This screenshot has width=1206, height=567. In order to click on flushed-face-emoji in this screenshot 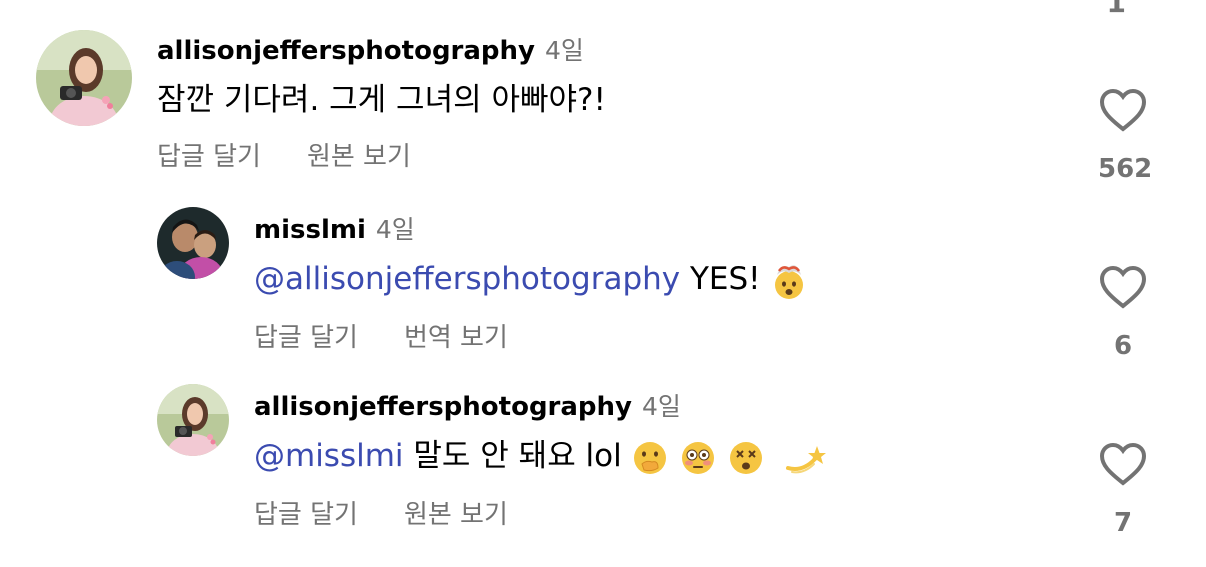, I will do `click(698, 458)`.